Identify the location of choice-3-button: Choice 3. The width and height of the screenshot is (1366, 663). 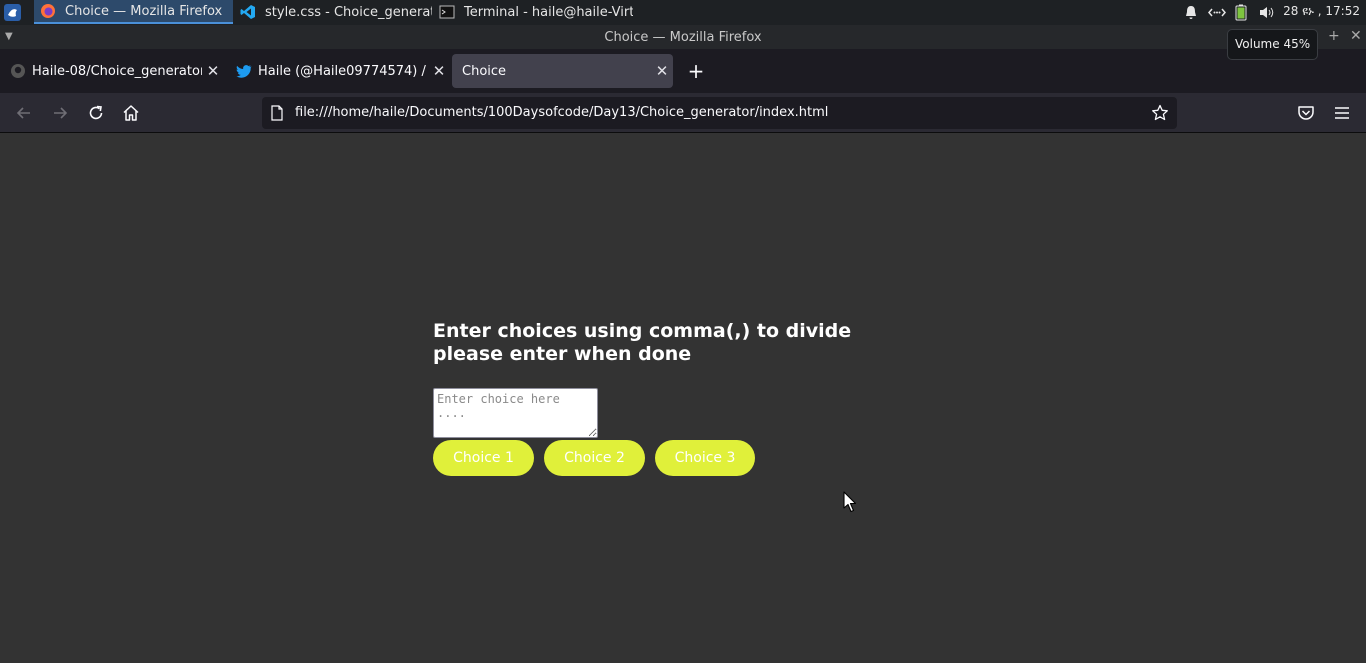
(705, 458).